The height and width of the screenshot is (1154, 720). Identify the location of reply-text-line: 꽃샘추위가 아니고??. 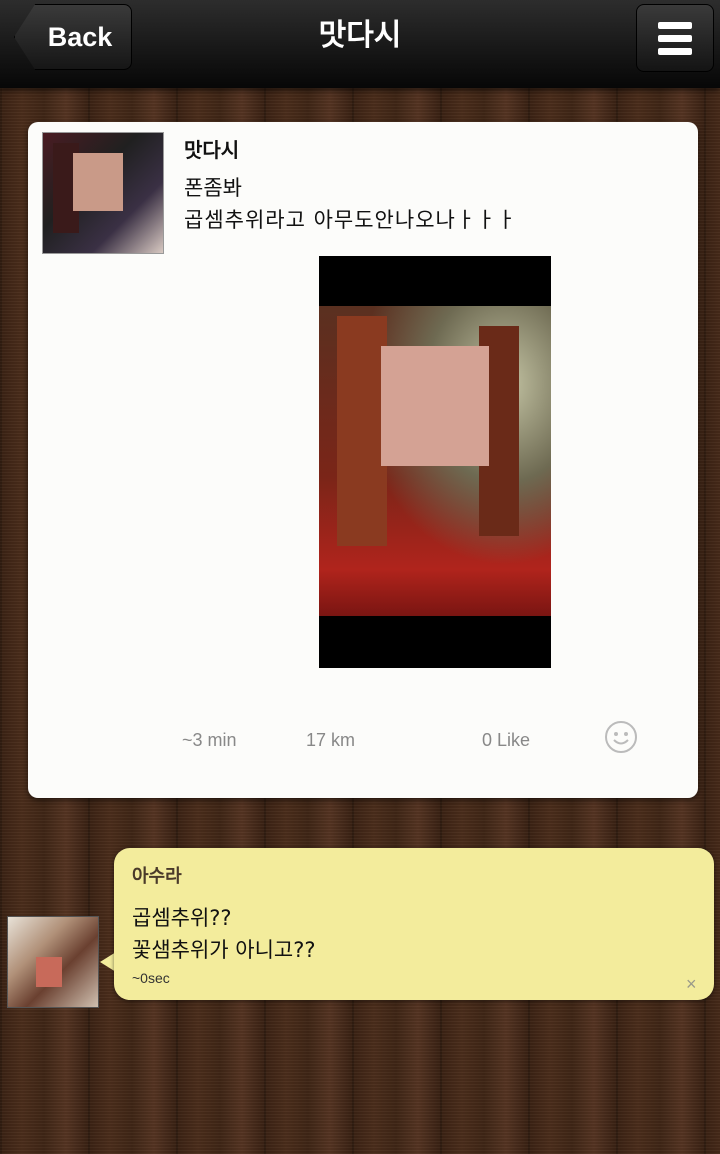
(224, 950).